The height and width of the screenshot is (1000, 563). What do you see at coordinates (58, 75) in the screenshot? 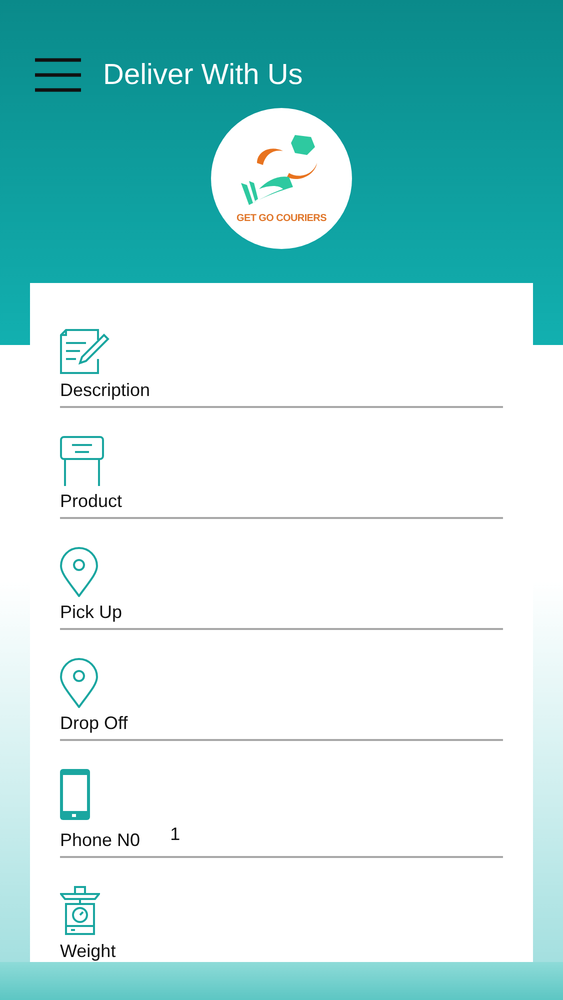
I see `menu-icon` at bounding box center [58, 75].